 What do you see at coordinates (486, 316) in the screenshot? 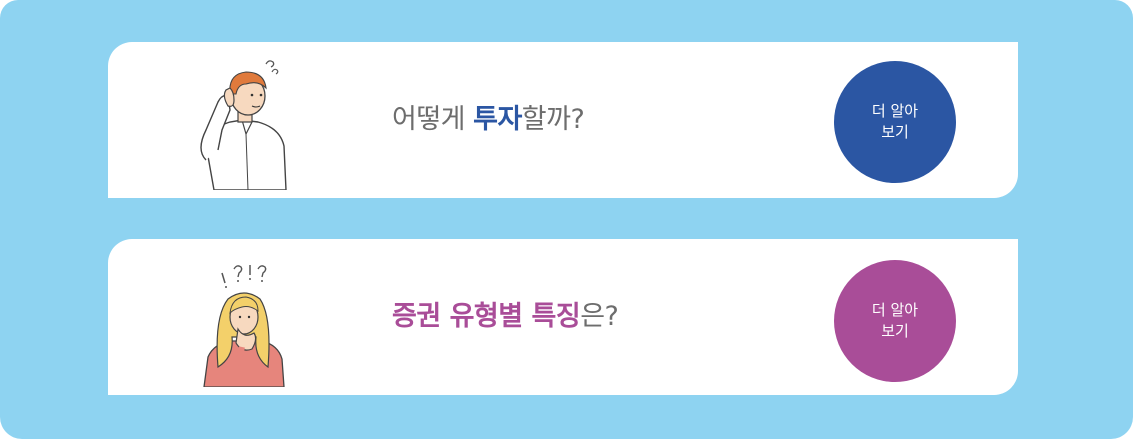
I see `headline-highlight: 증권 유형별 특징` at bounding box center [486, 316].